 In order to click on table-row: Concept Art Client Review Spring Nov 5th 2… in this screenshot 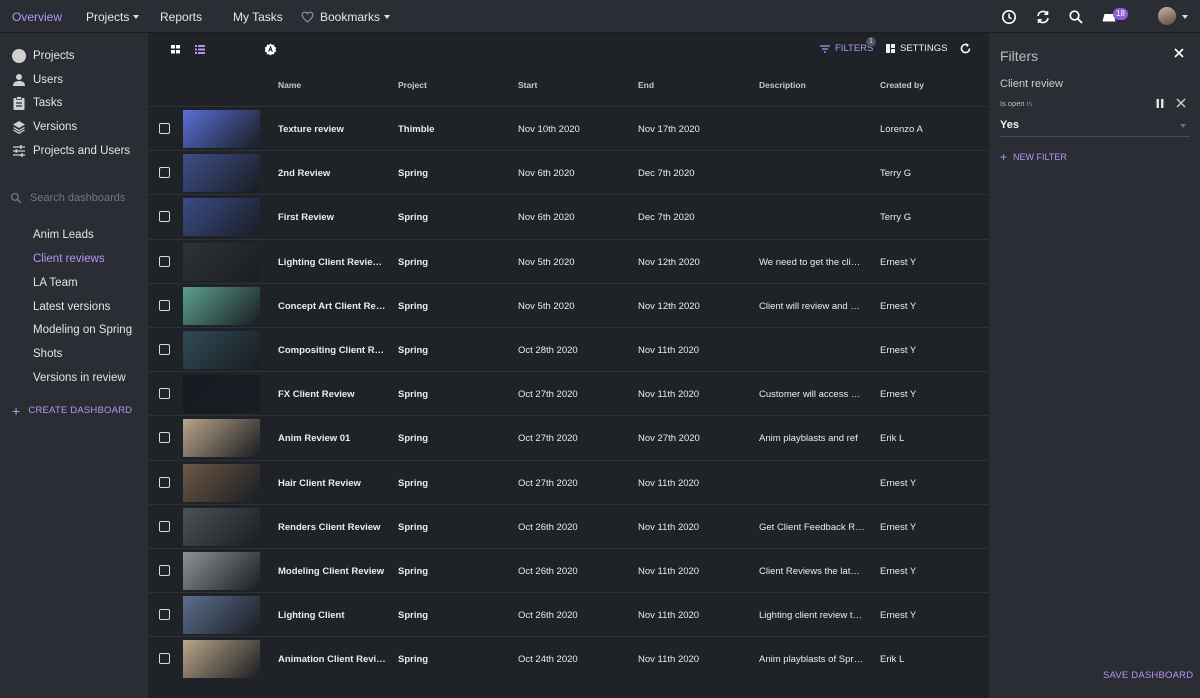, I will do `click(568, 304)`.